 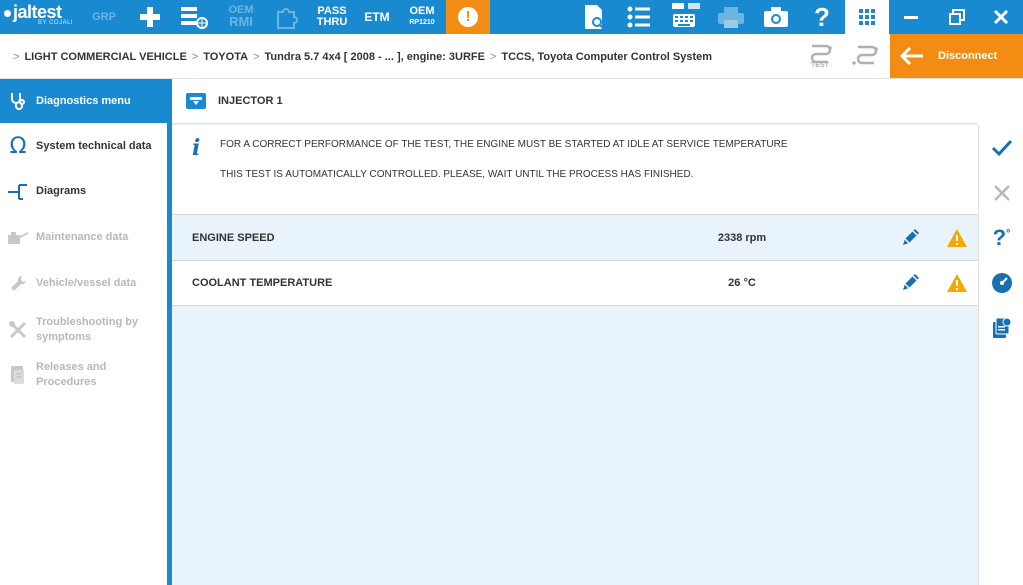 What do you see at coordinates (867, 17) in the screenshot?
I see `grid-icon` at bounding box center [867, 17].